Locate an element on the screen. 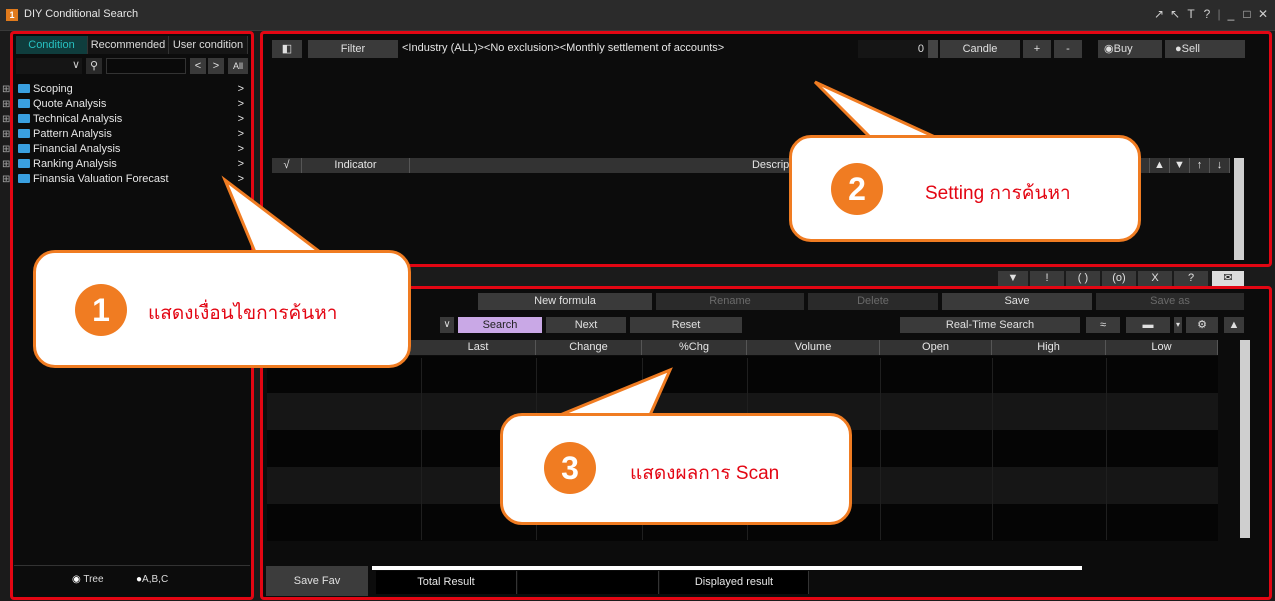 The image size is (1275, 601). callout-badge-3: 3 is located at coordinates (570, 468).